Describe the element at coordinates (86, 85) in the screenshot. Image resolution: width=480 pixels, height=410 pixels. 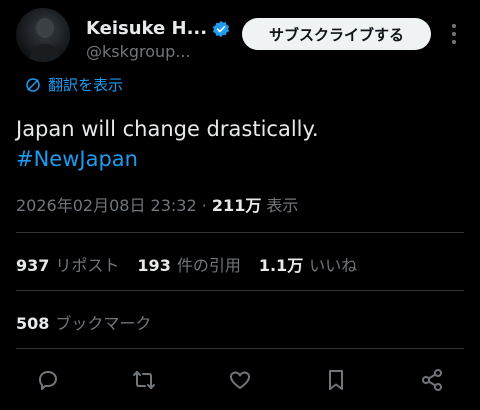
I see `translate-label: 翻訳を表示` at that location.